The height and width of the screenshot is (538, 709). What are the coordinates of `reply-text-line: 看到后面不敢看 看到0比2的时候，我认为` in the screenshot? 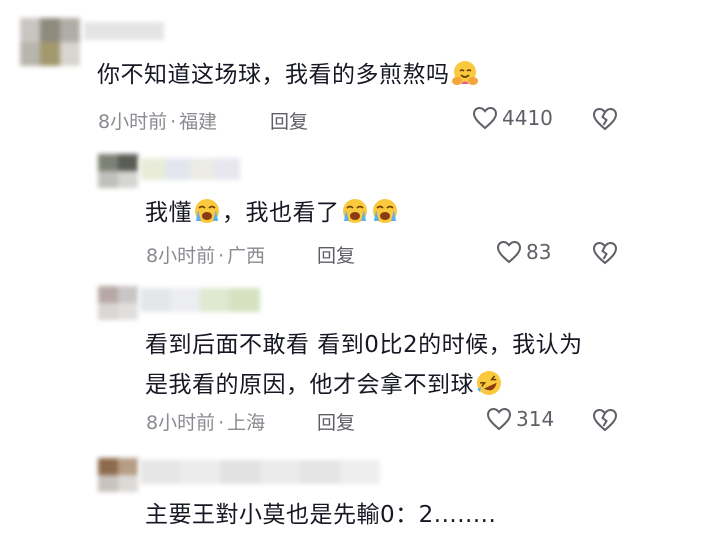 It's located at (364, 345).